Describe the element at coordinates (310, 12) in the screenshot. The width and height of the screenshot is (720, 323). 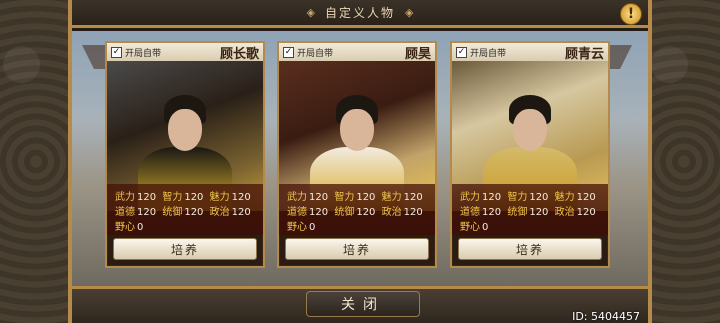
I see `title-ornament-left-icon: ◈` at that location.